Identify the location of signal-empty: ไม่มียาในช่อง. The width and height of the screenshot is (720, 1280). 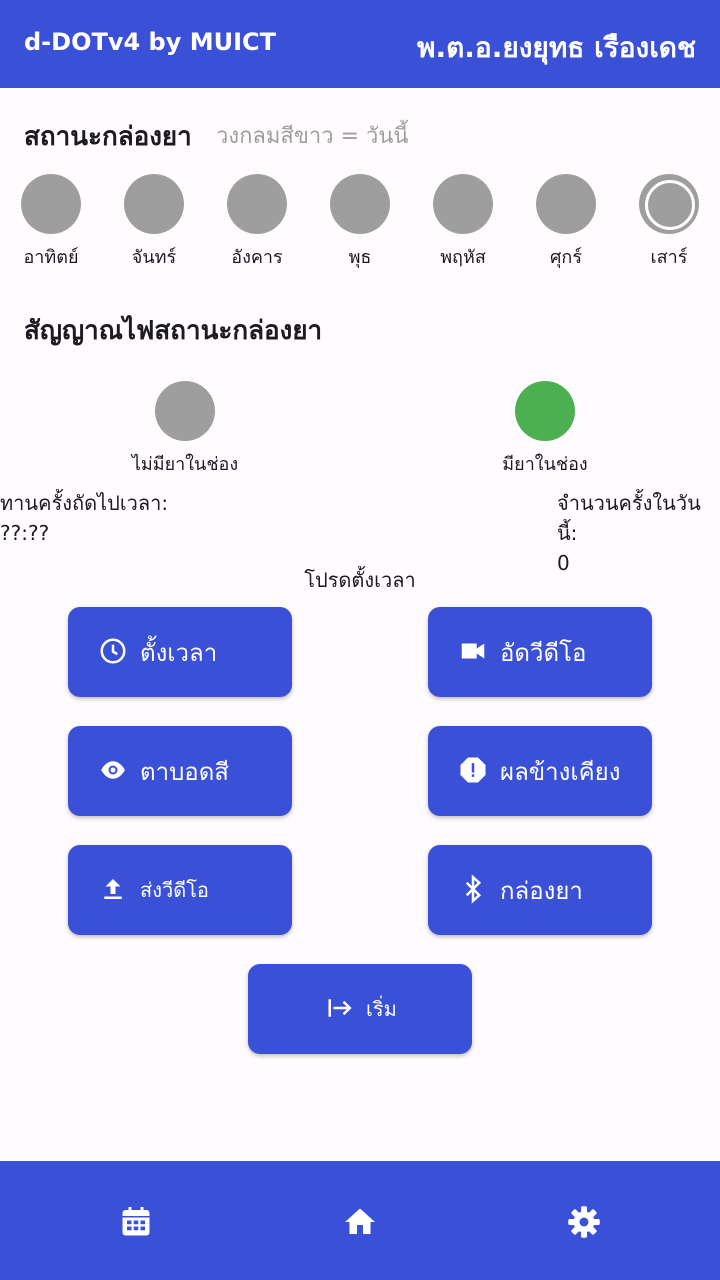
(185, 429).